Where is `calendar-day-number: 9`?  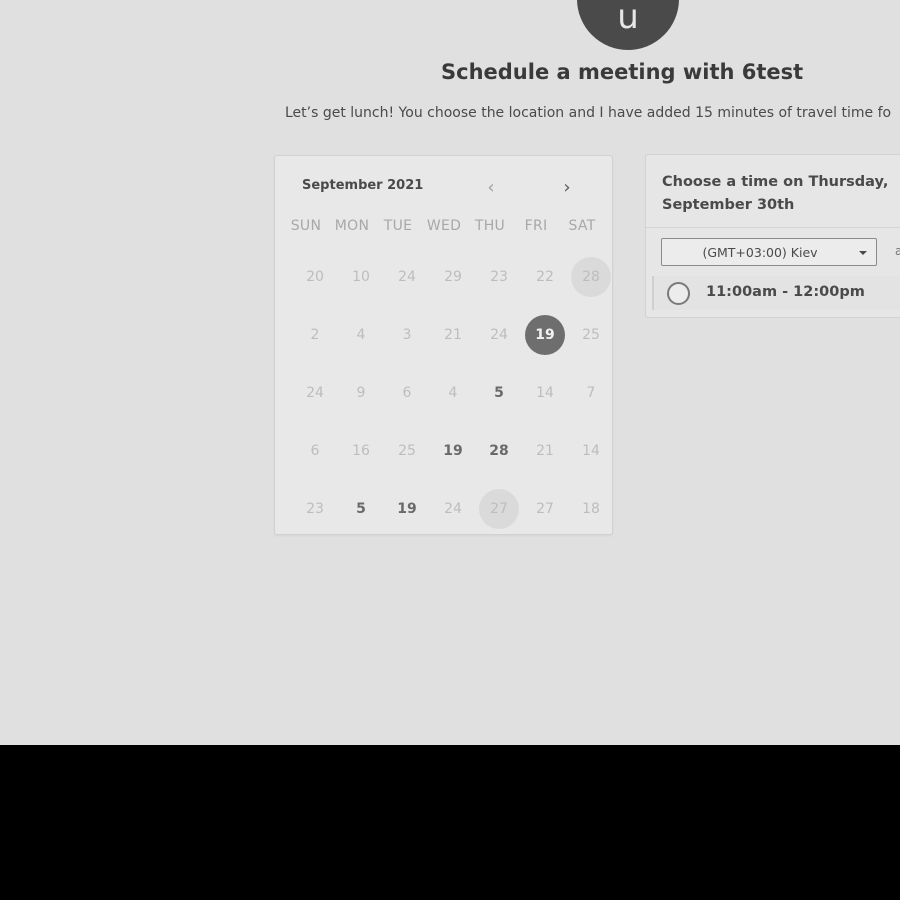 calendar-day-number: 9 is located at coordinates (361, 393).